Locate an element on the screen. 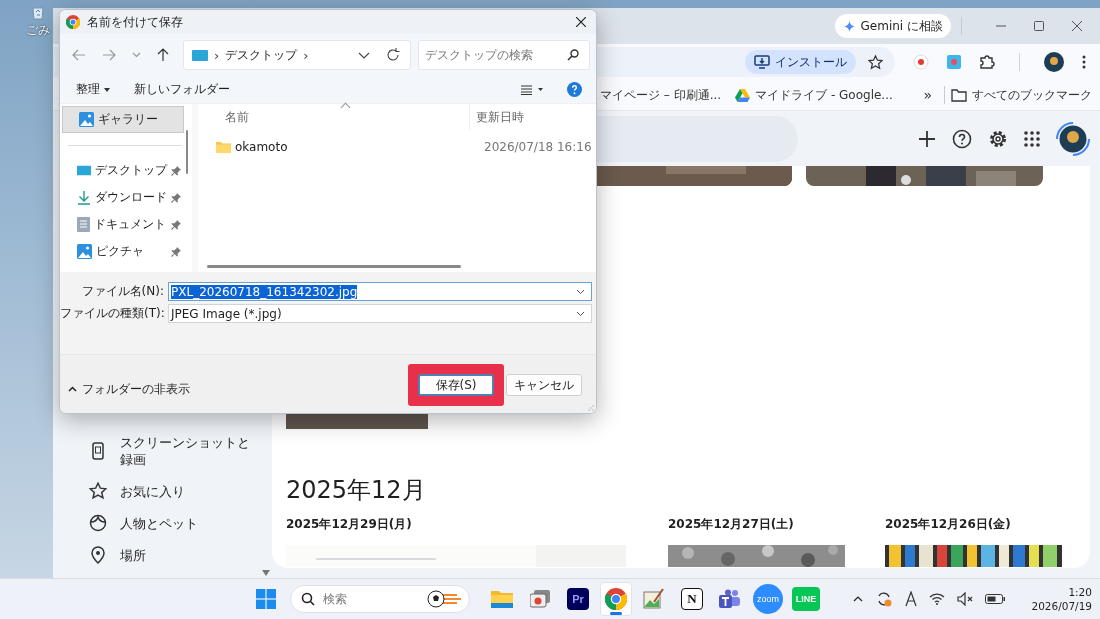 The image size is (1100, 619). add-icon is located at coordinates (927, 138).